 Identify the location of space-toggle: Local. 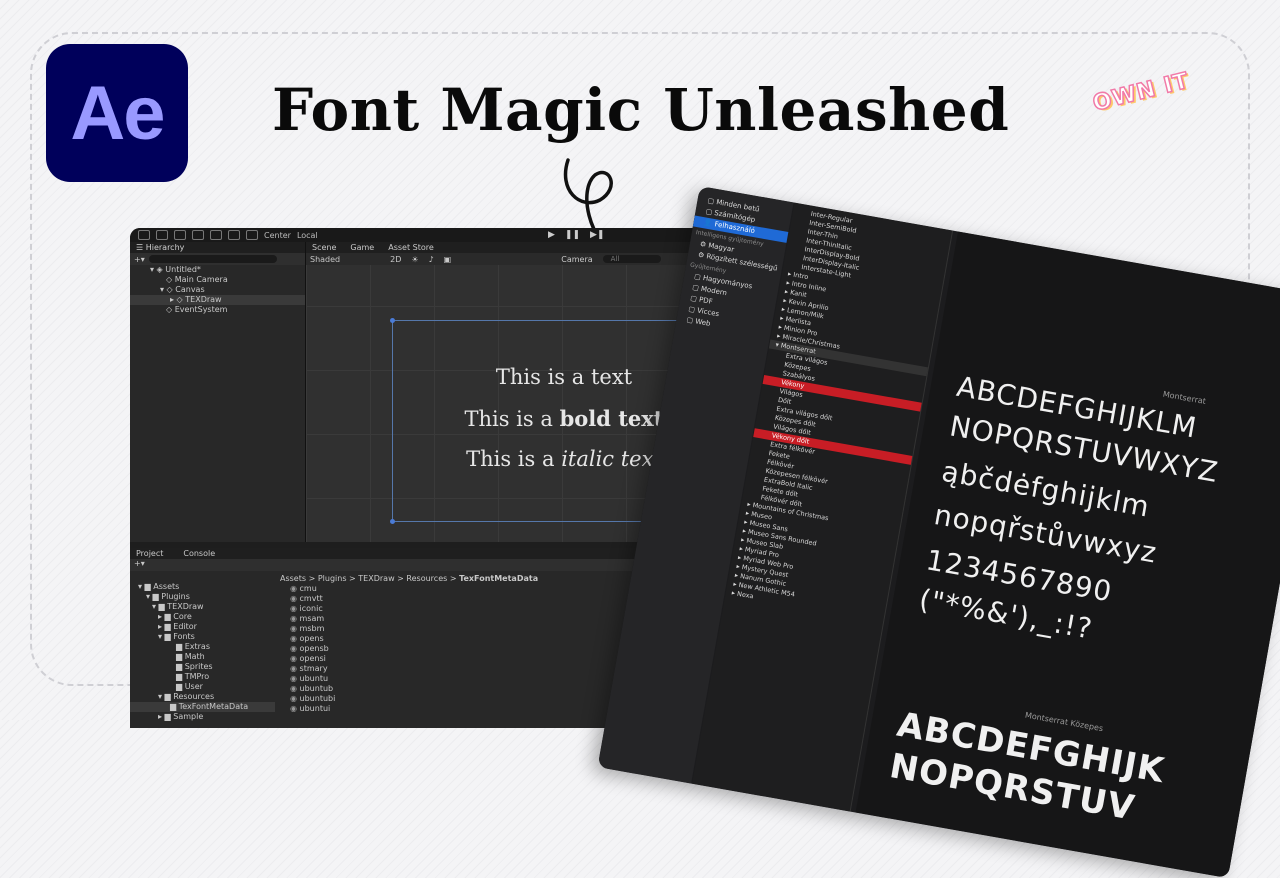
(307, 235).